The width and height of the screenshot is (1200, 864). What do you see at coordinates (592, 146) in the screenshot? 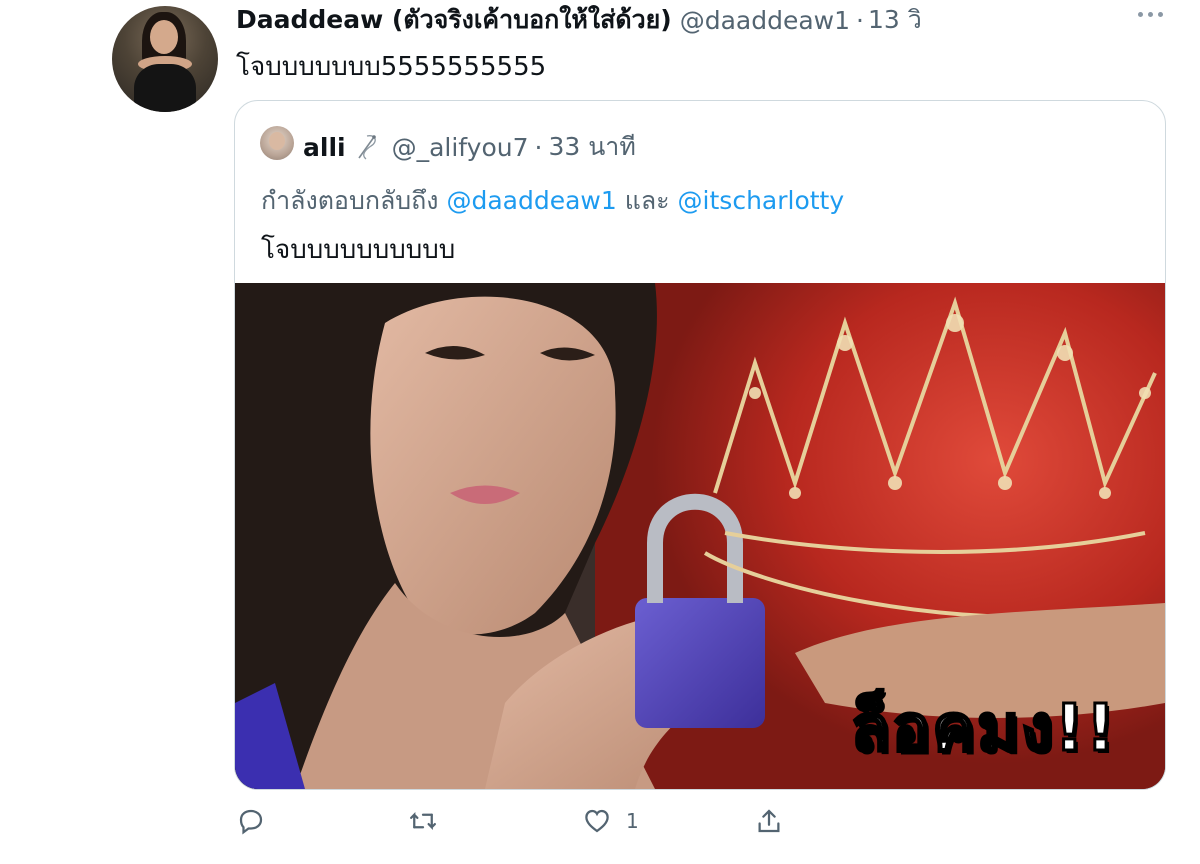
I see `quoted-tweet-timestamp: 33 นาที` at bounding box center [592, 146].